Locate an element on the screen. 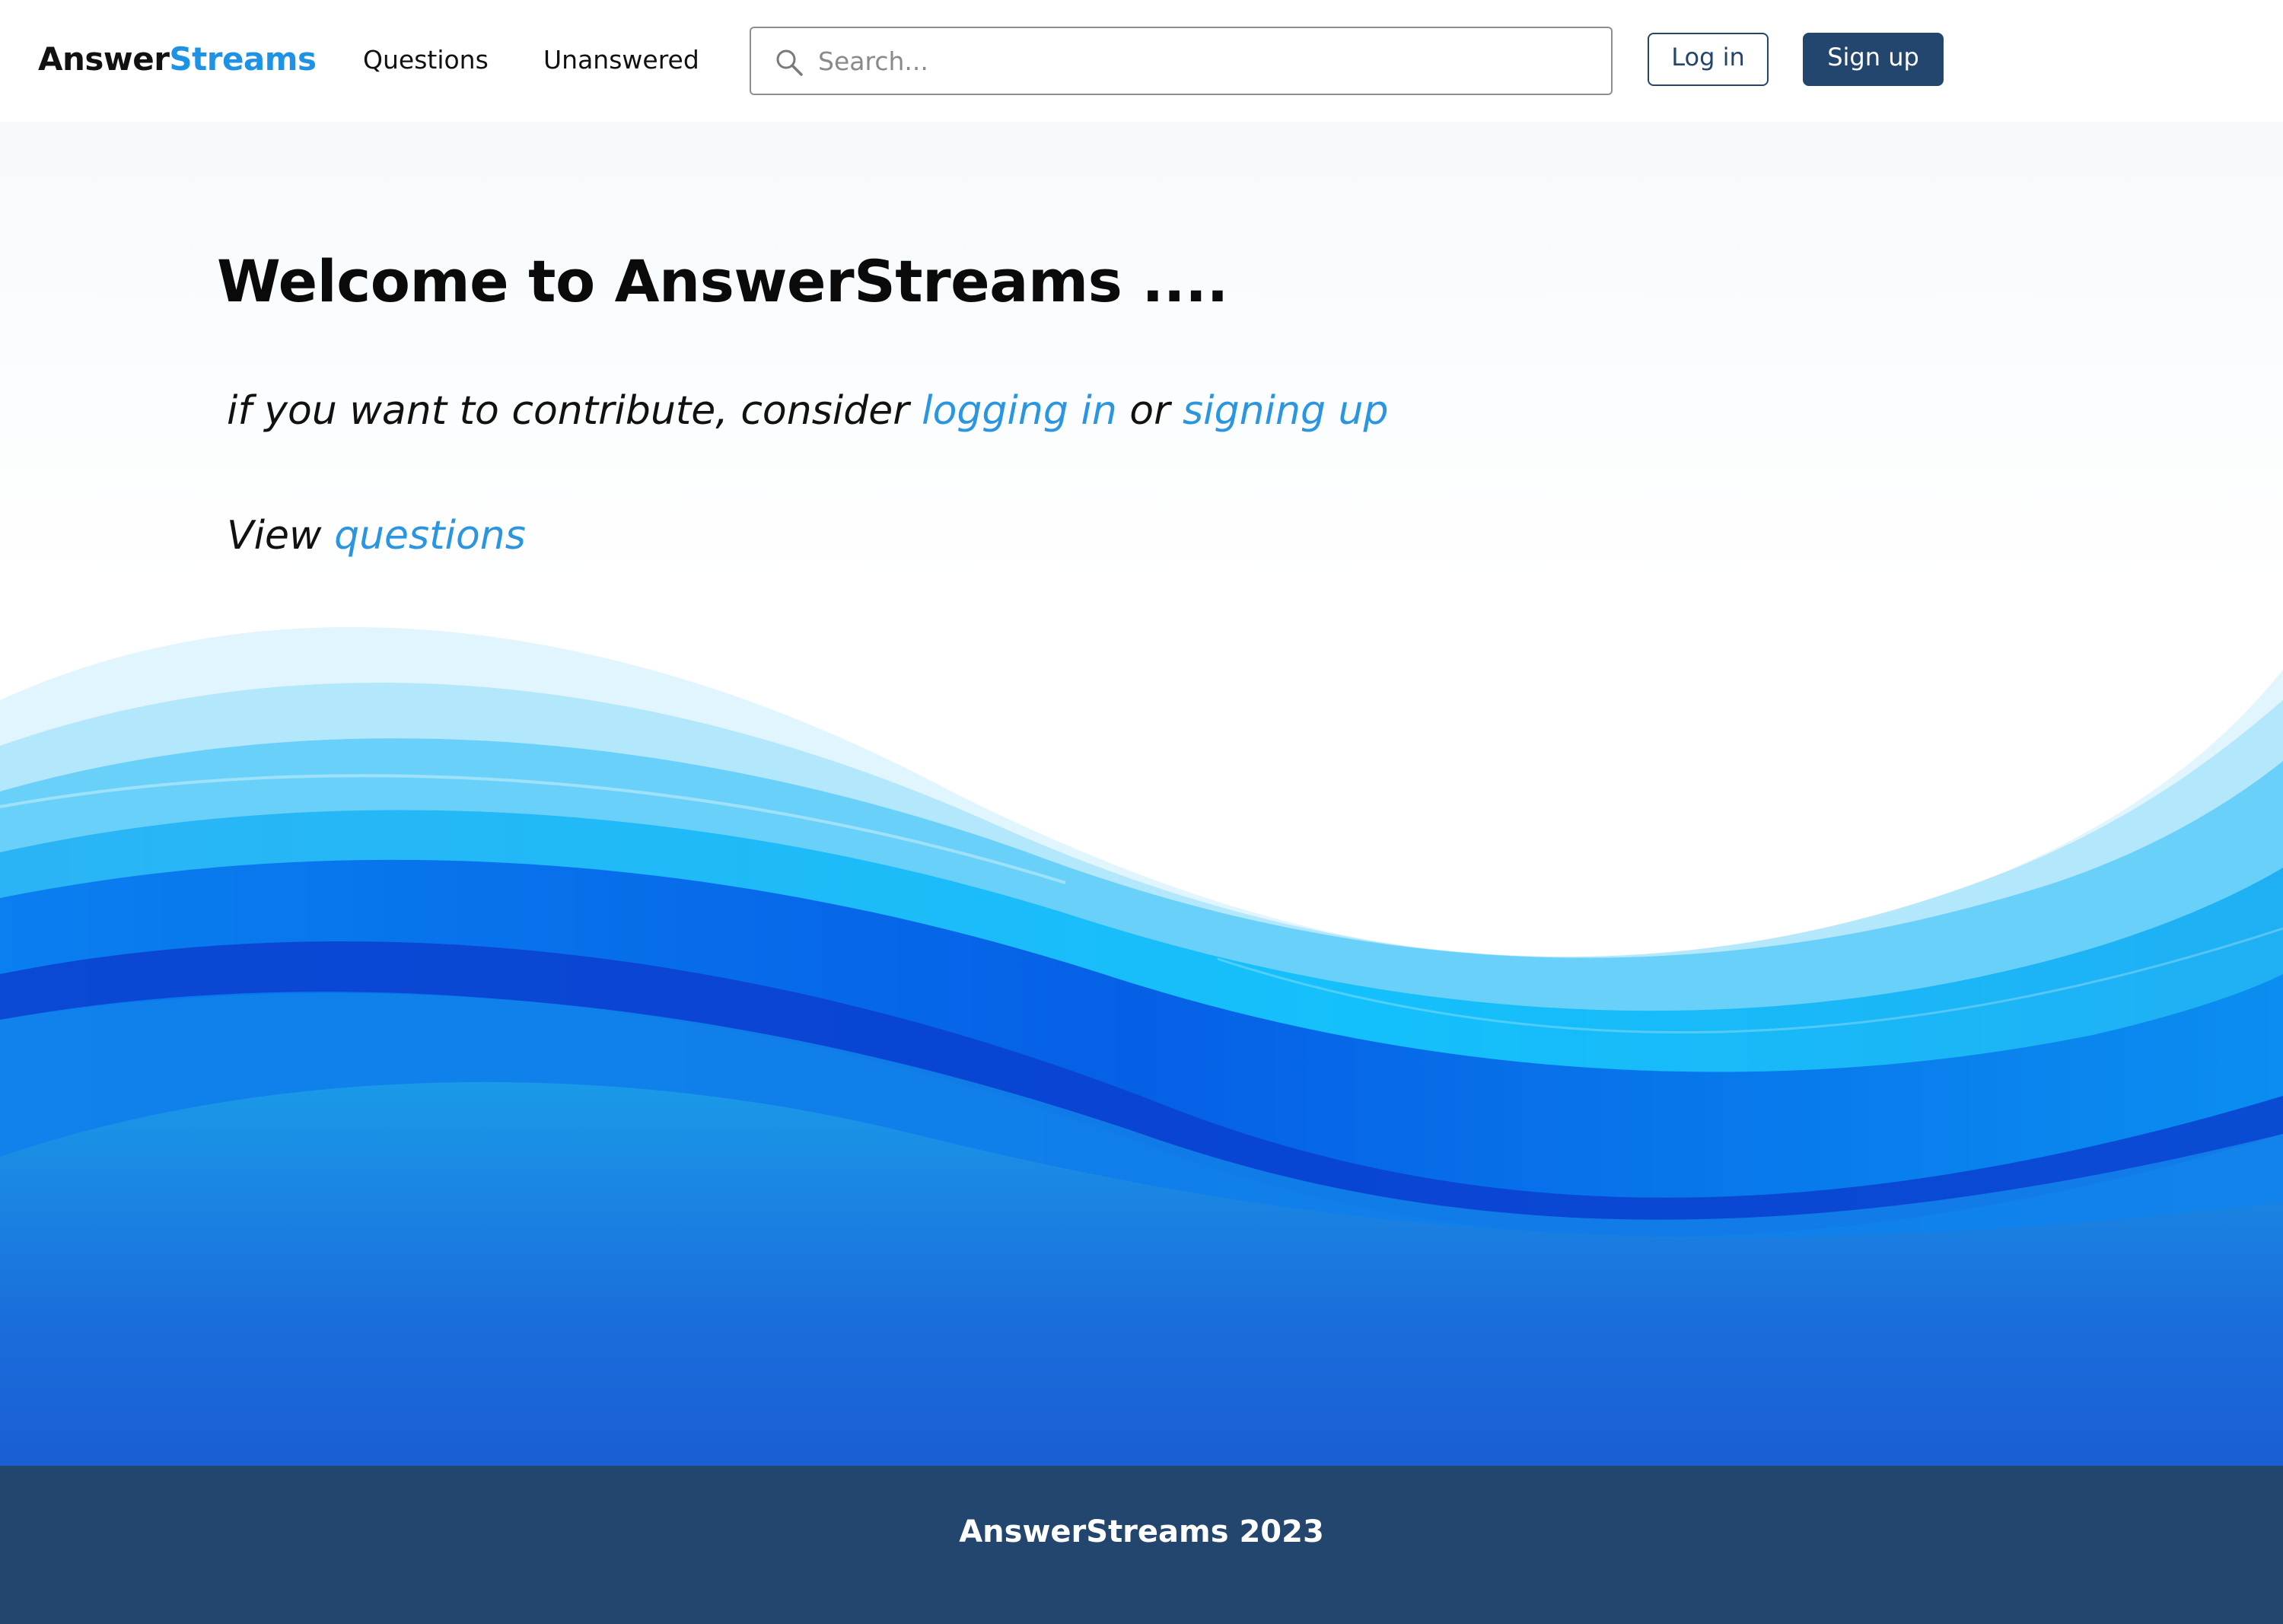  page-footer: AnswerStreams 2023 is located at coordinates (1141, 1545).